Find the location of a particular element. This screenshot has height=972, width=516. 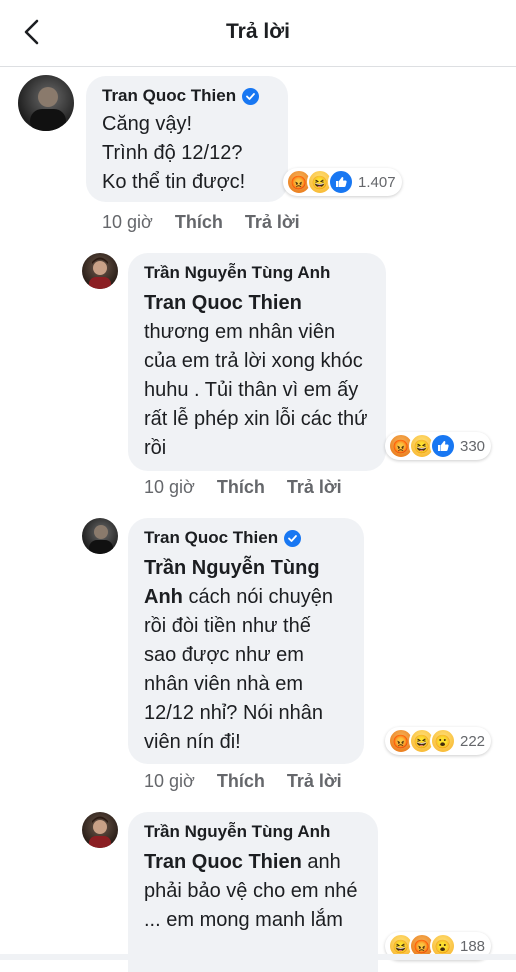

reaction-summary: 😡 😆 1.407 is located at coordinates (342, 182).